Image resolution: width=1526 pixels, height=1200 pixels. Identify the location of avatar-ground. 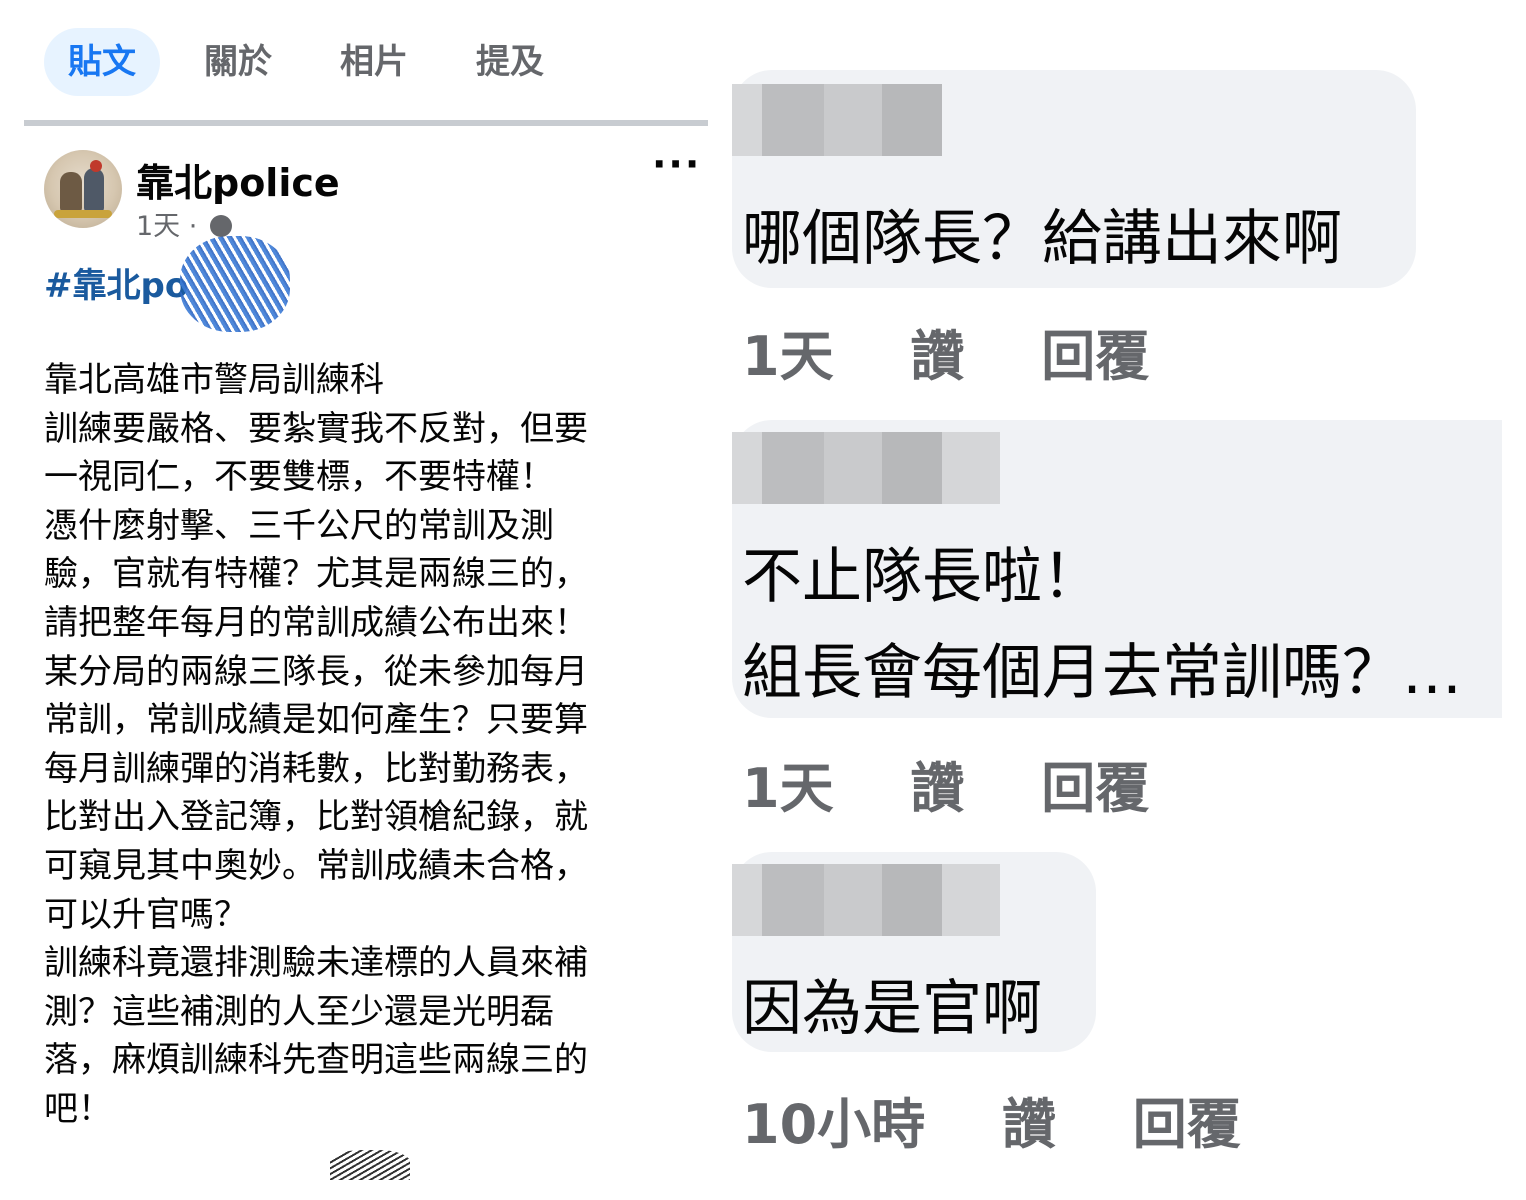
(83, 214).